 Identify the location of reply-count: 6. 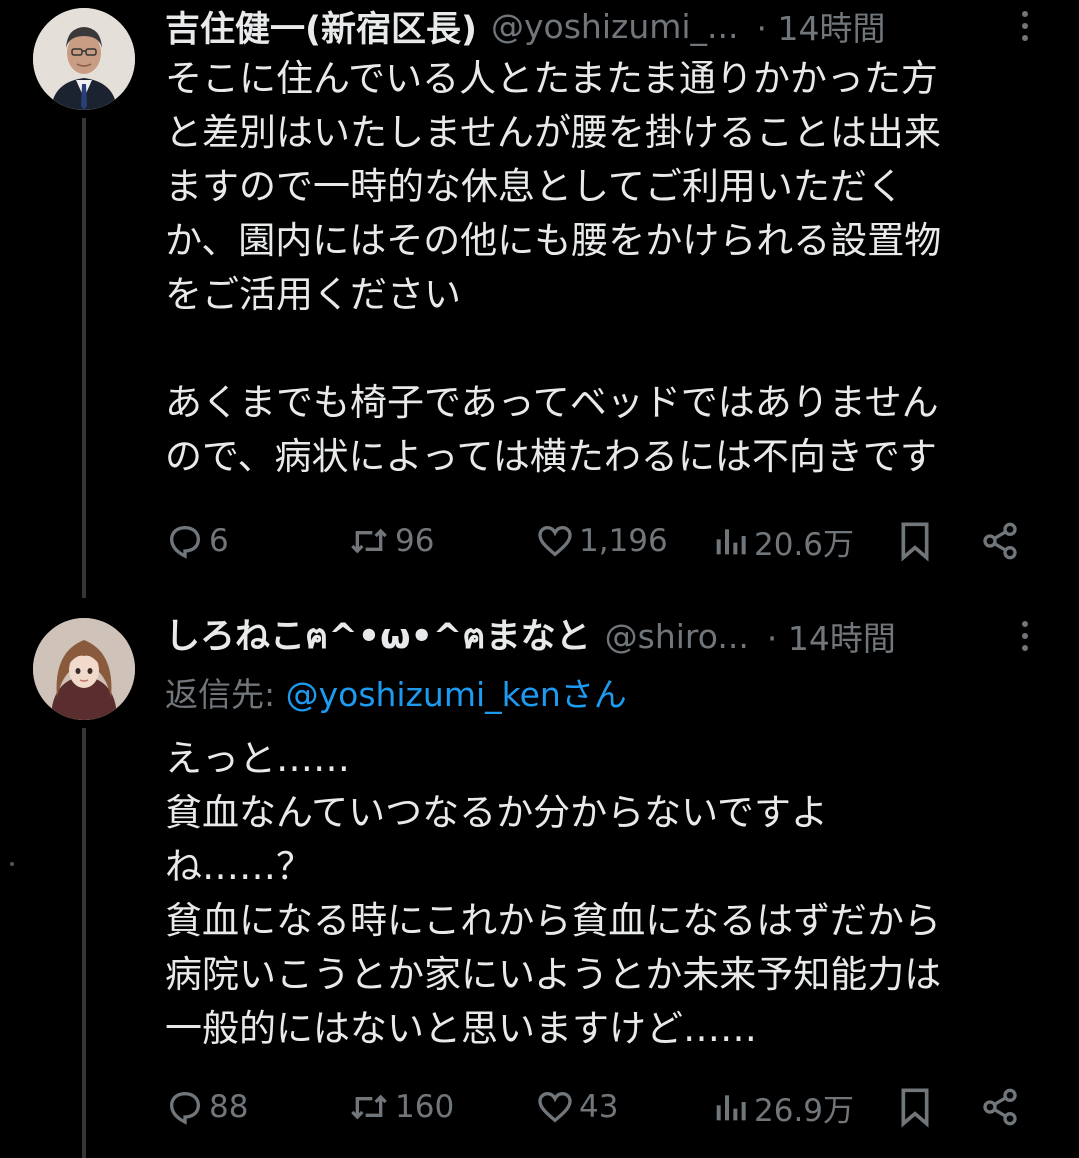
(219, 541).